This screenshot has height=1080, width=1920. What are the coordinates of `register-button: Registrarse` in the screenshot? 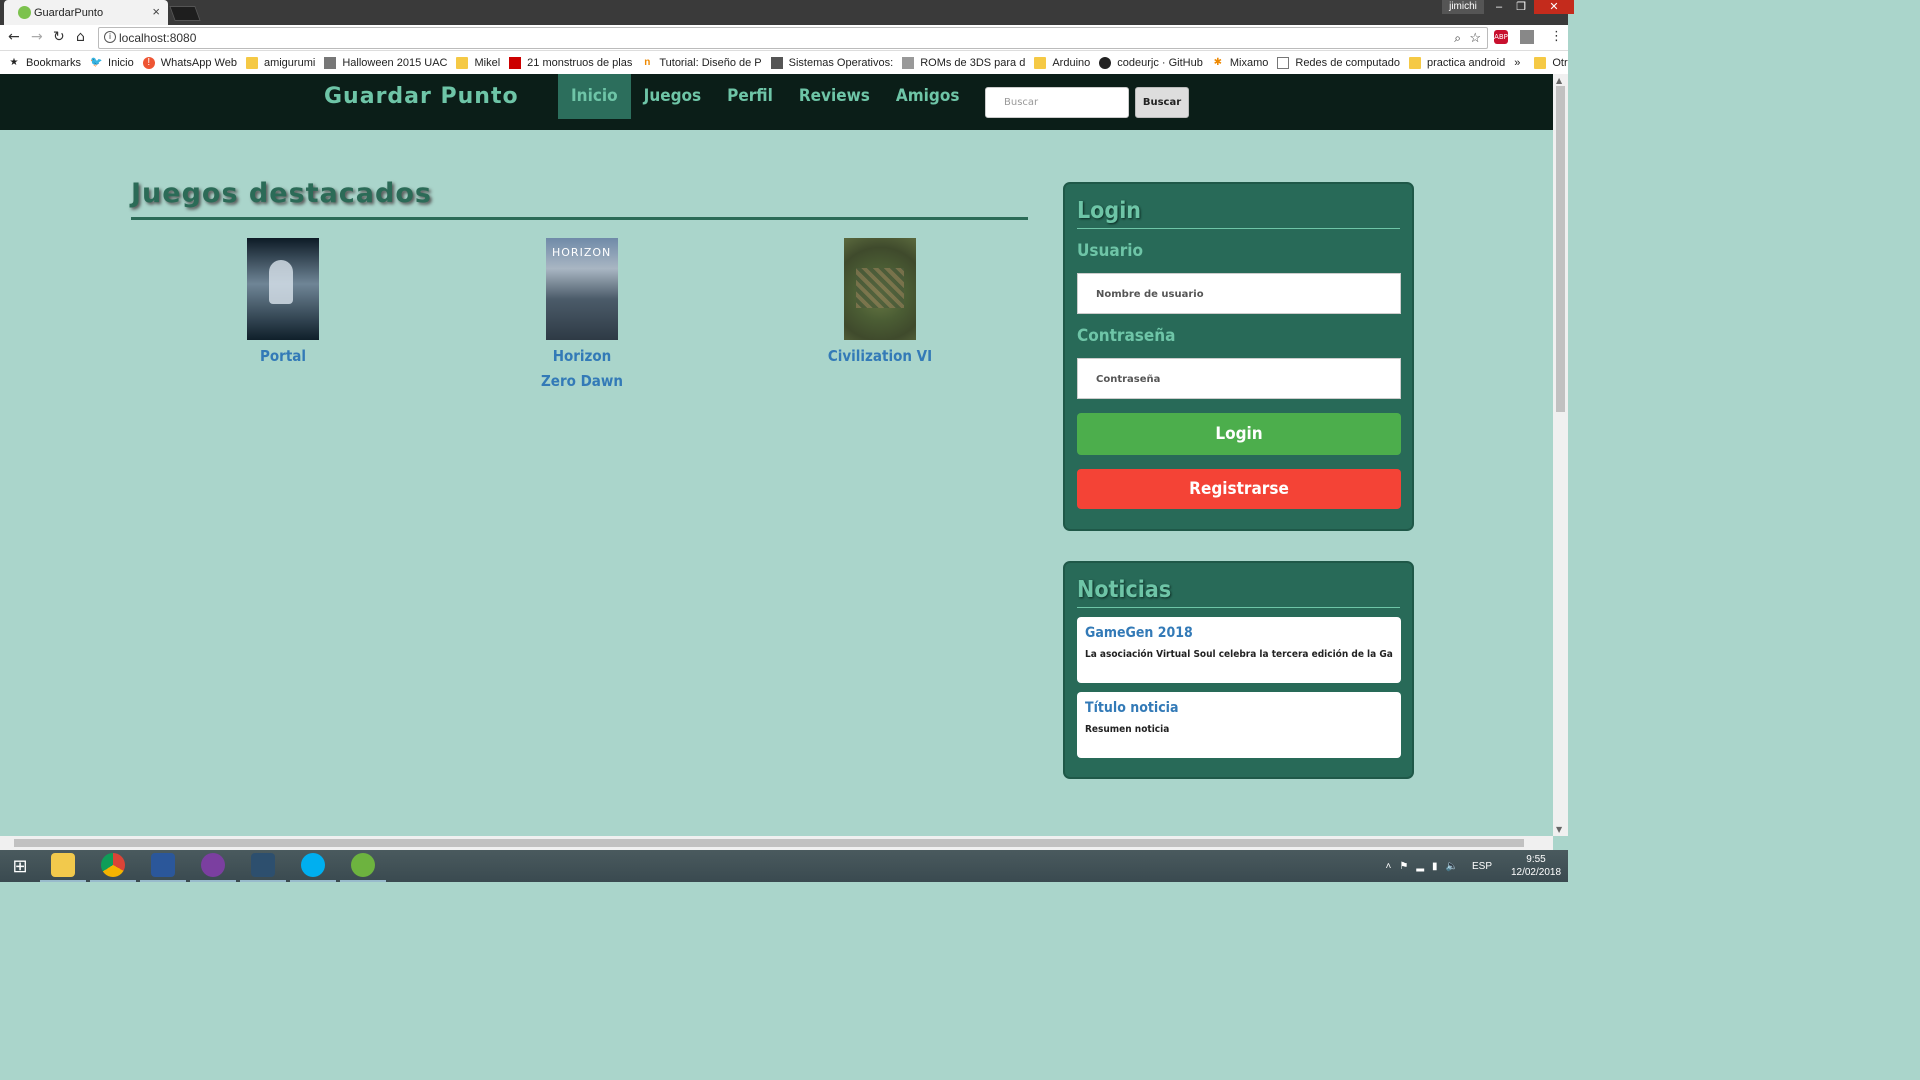 It's located at (1239, 489).